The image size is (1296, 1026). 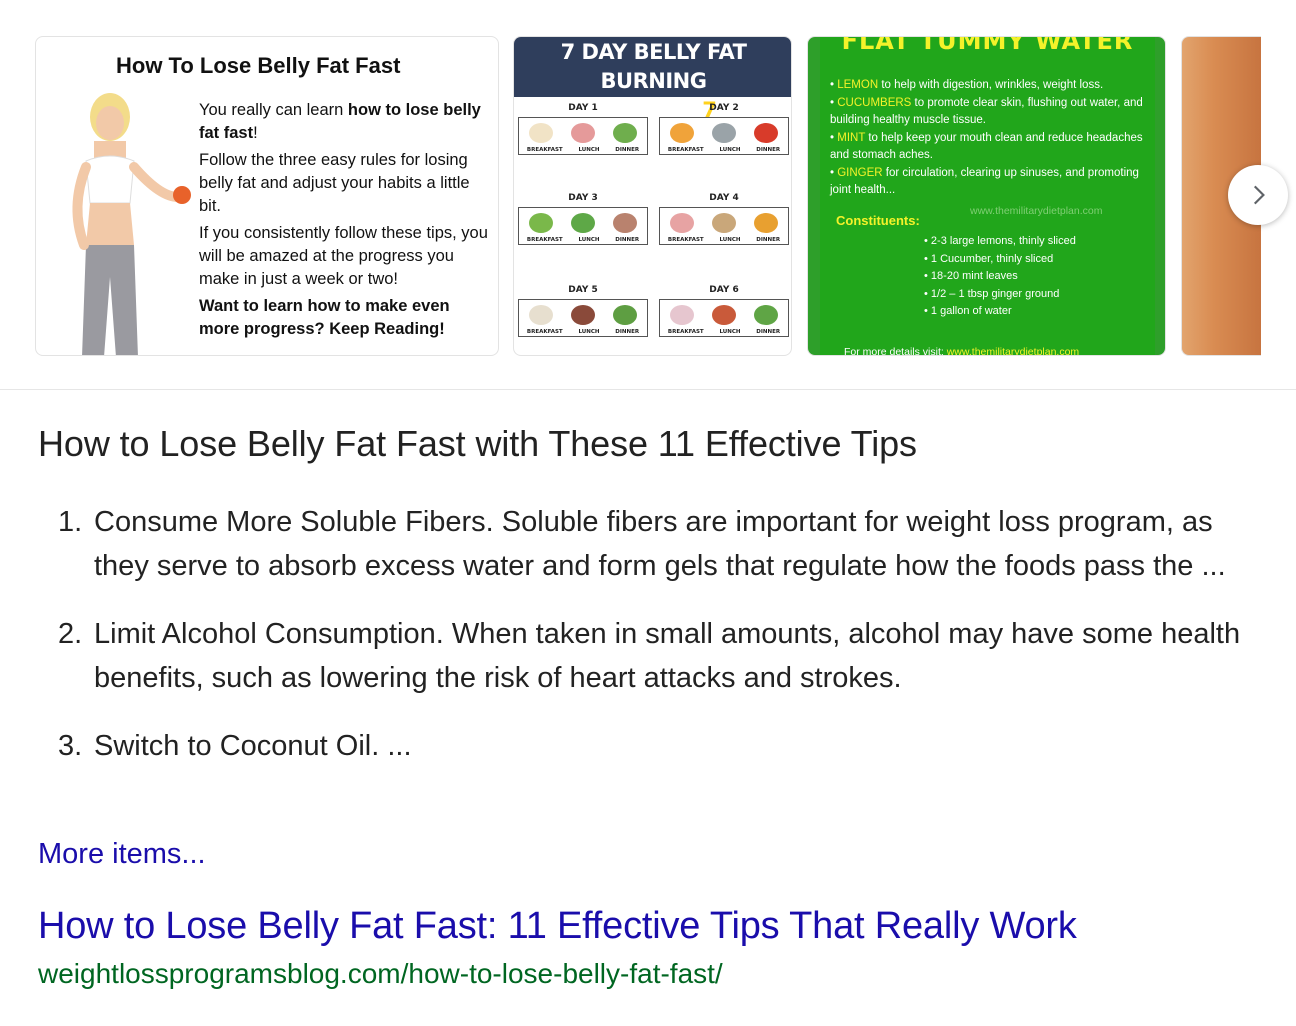 I want to click on ingredient-item: • 2-3 large lemons, thinly sliced, so click(x=1000, y=241).